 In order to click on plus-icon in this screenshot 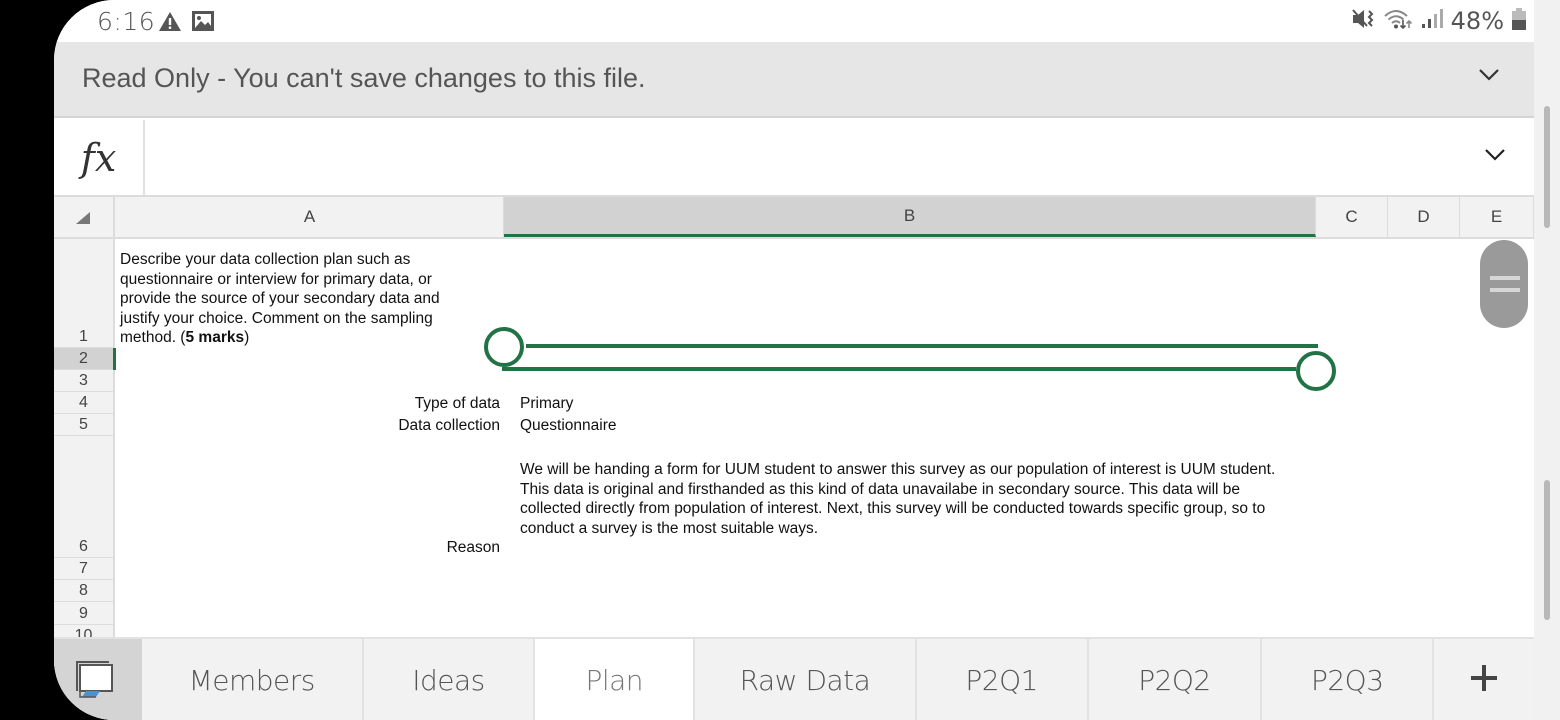, I will do `click(1484, 679)`.